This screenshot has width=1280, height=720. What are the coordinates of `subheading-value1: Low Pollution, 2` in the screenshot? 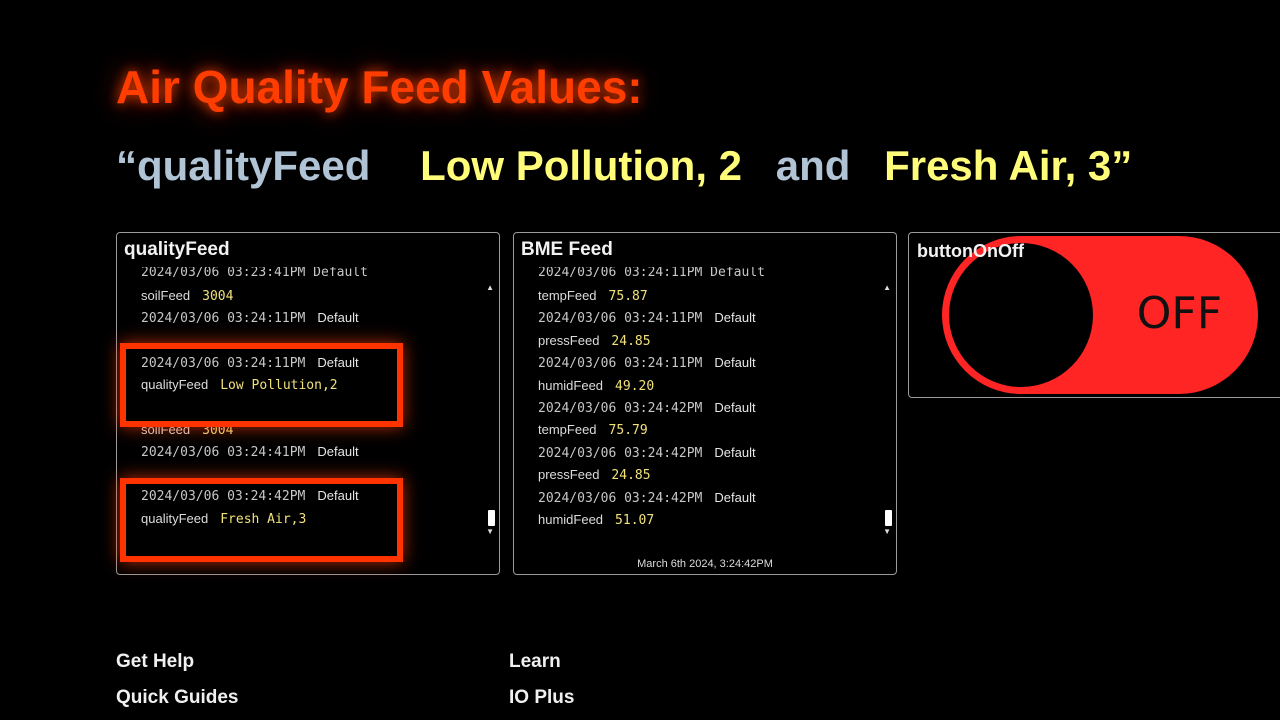 It's located at (581, 165).